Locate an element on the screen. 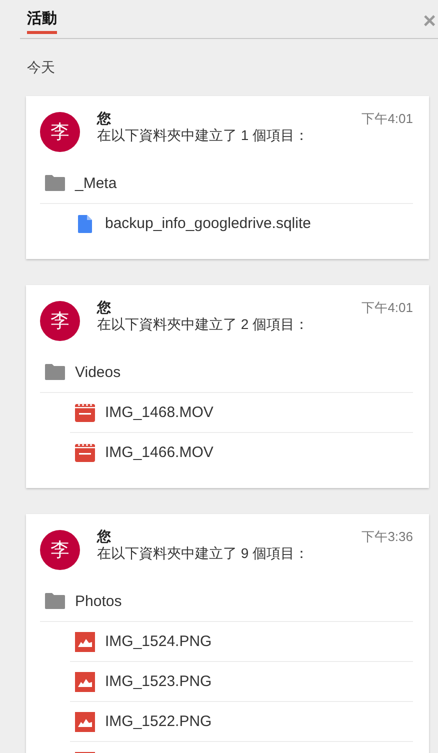  file-name: IMG_1522.PNG is located at coordinates (158, 721).